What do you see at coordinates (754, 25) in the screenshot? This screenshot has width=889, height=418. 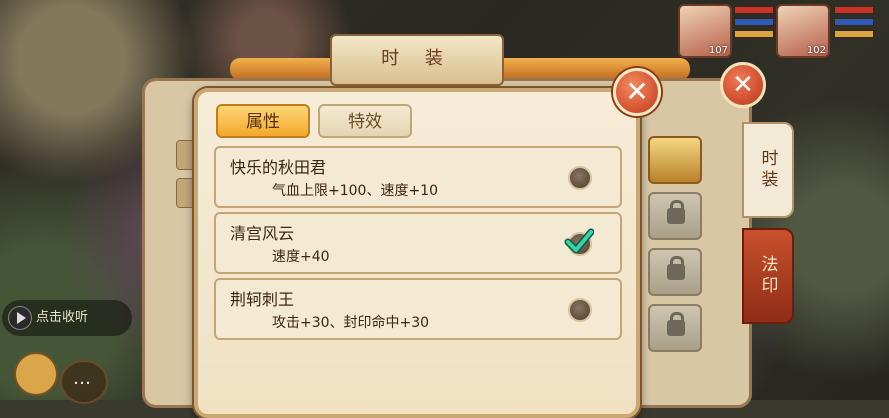 I see `pet-status-bars` at bounding box center [754, 25].